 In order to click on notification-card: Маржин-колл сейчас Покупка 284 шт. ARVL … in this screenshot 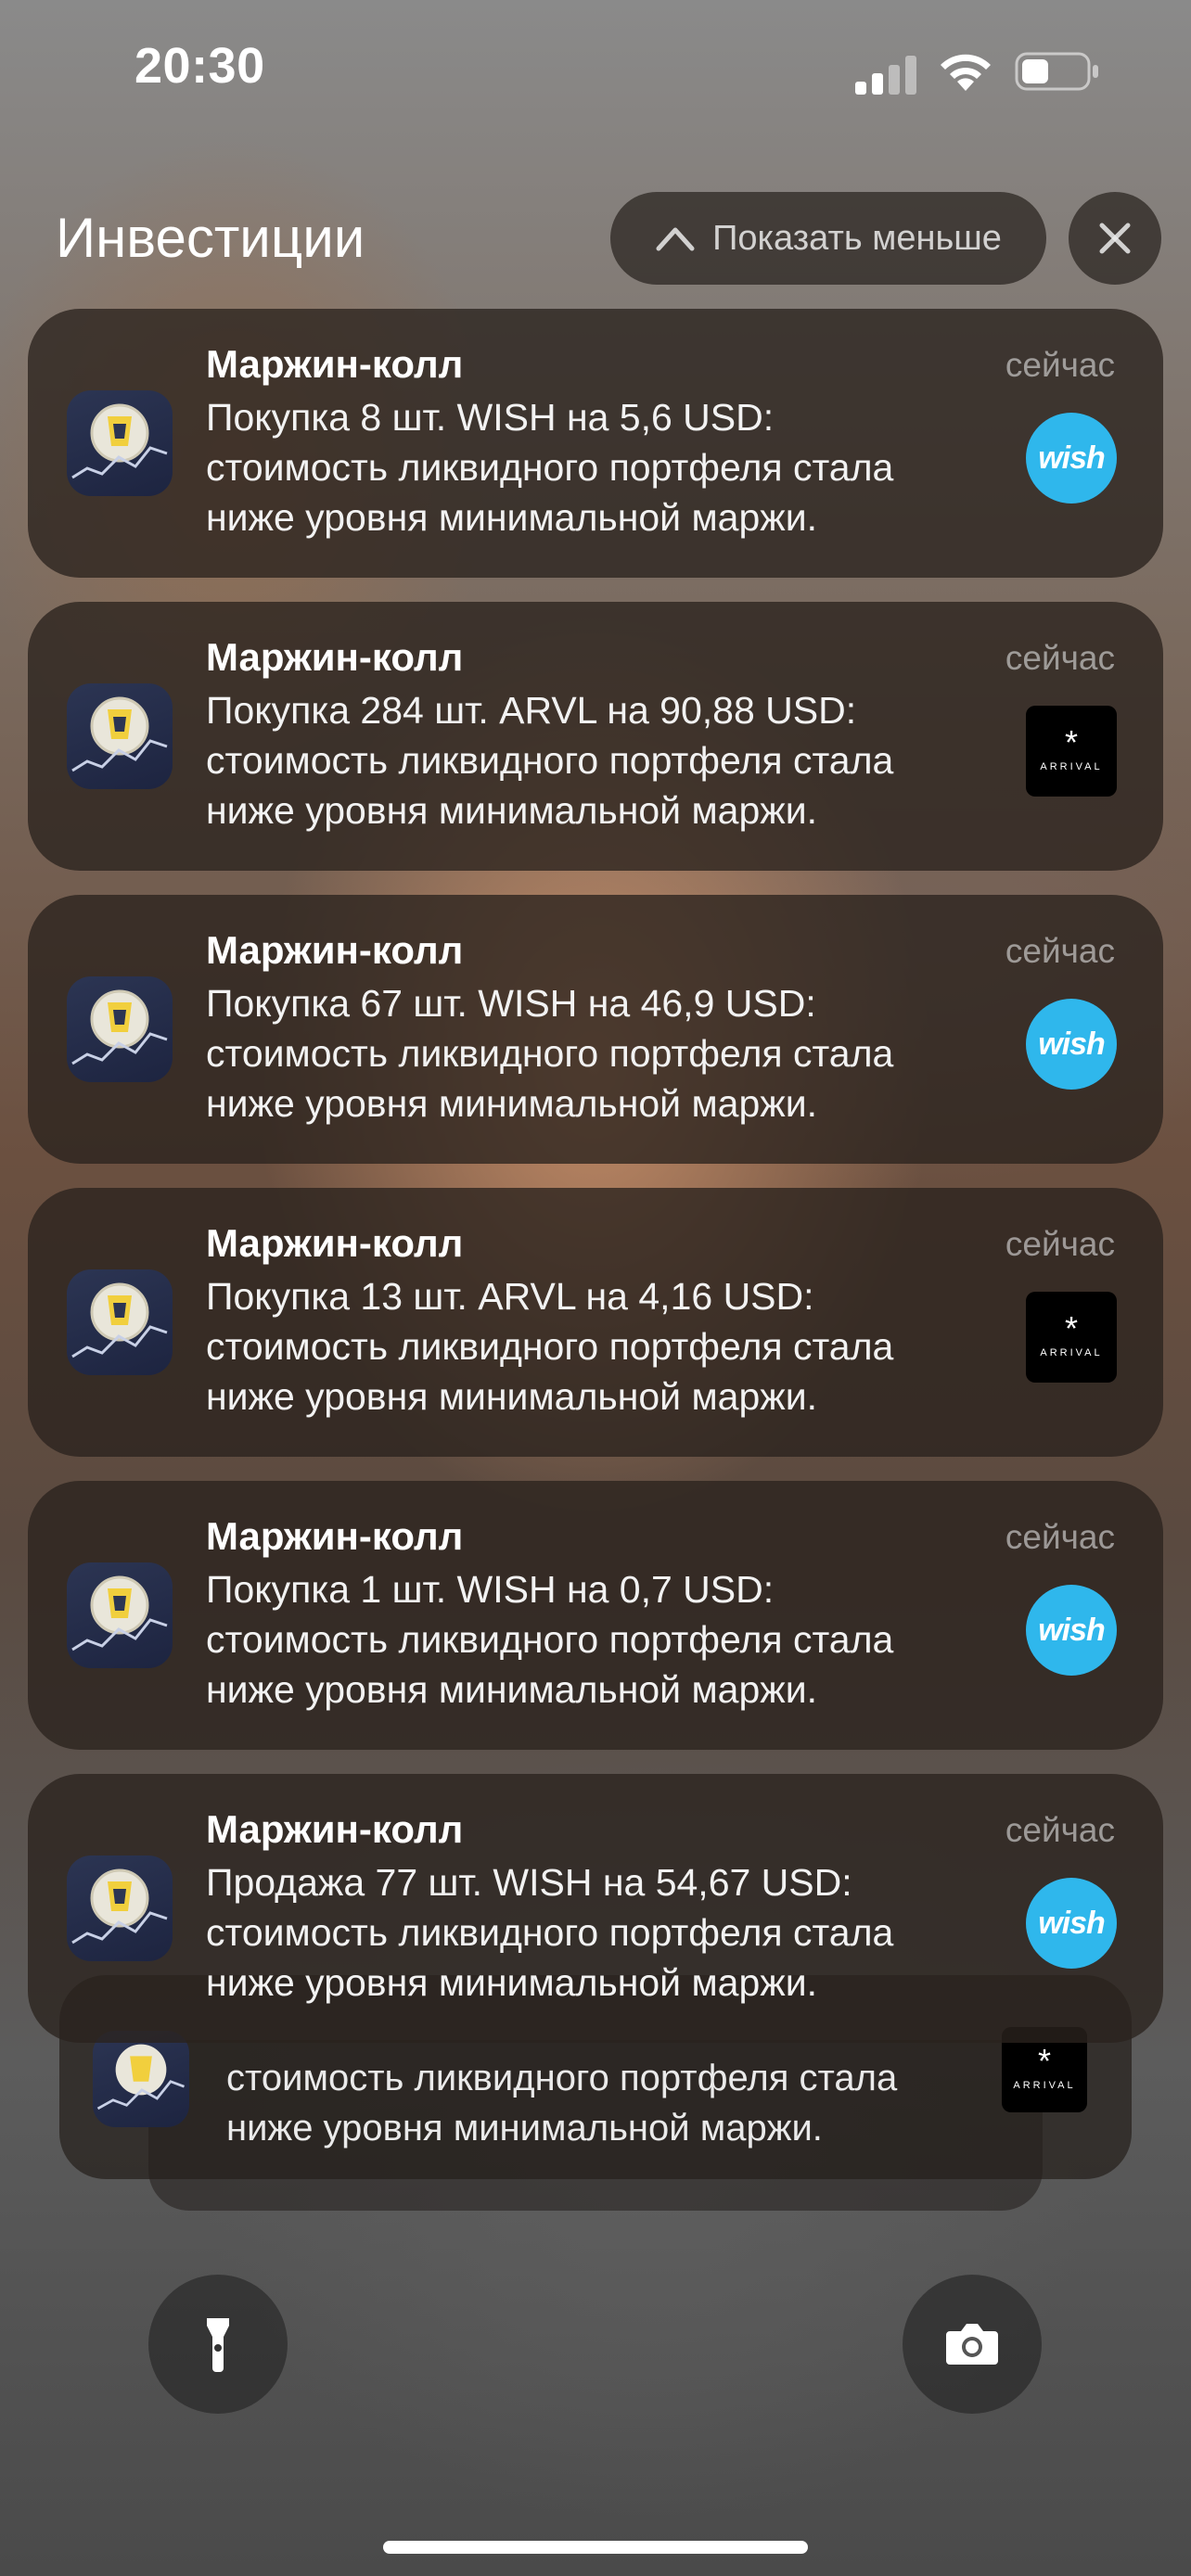, I will do `click(595, 736)`.